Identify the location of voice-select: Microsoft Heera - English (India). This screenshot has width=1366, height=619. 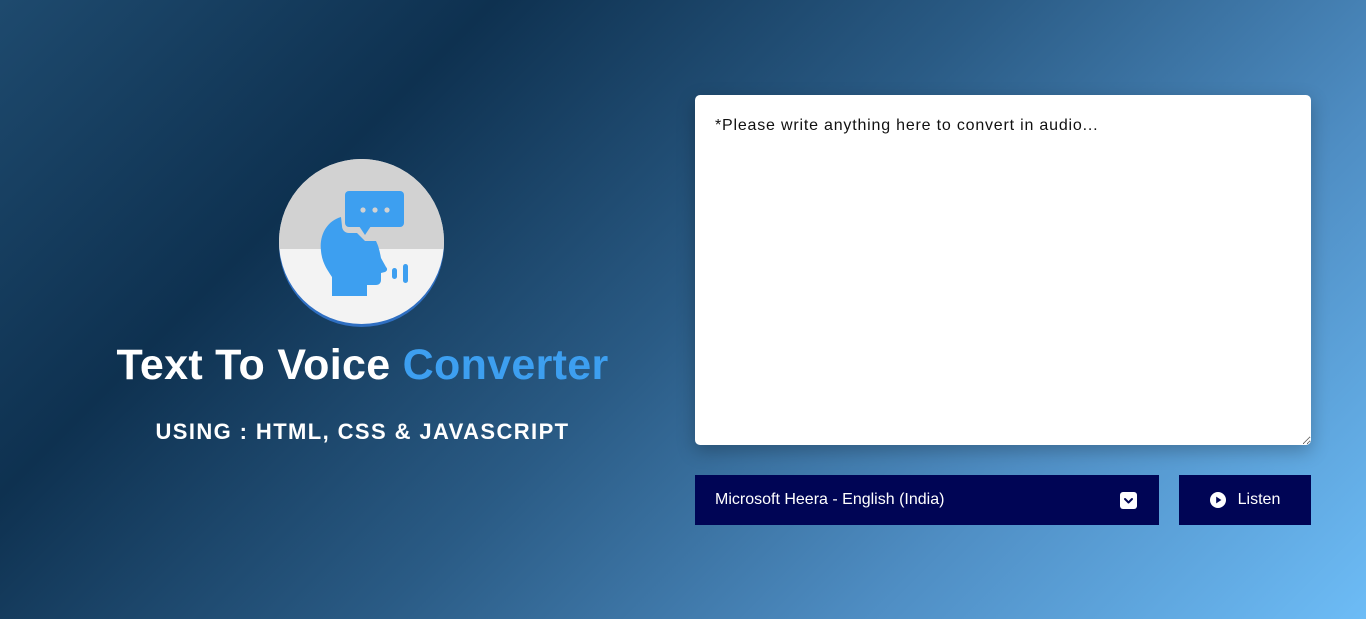
(927, 500).